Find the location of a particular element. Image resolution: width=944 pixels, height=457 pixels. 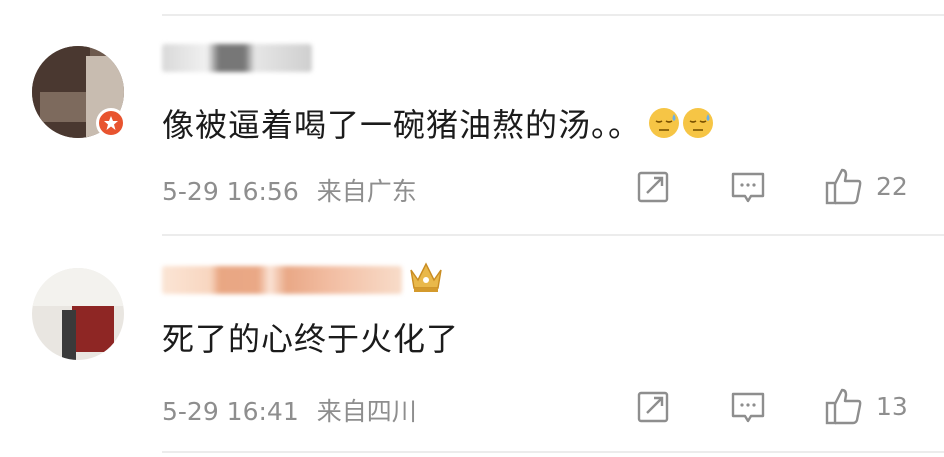

like-button: 13 is located at coordinates (866, 406).